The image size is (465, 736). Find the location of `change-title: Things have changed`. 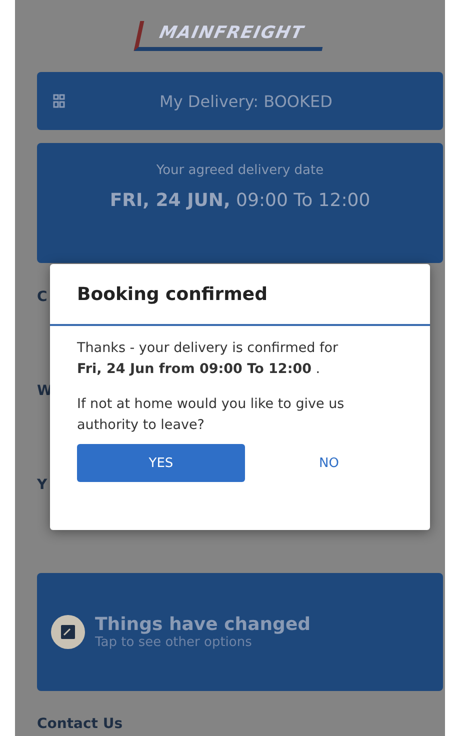

change-title: Things have changed is located at coordinates (203, 624).